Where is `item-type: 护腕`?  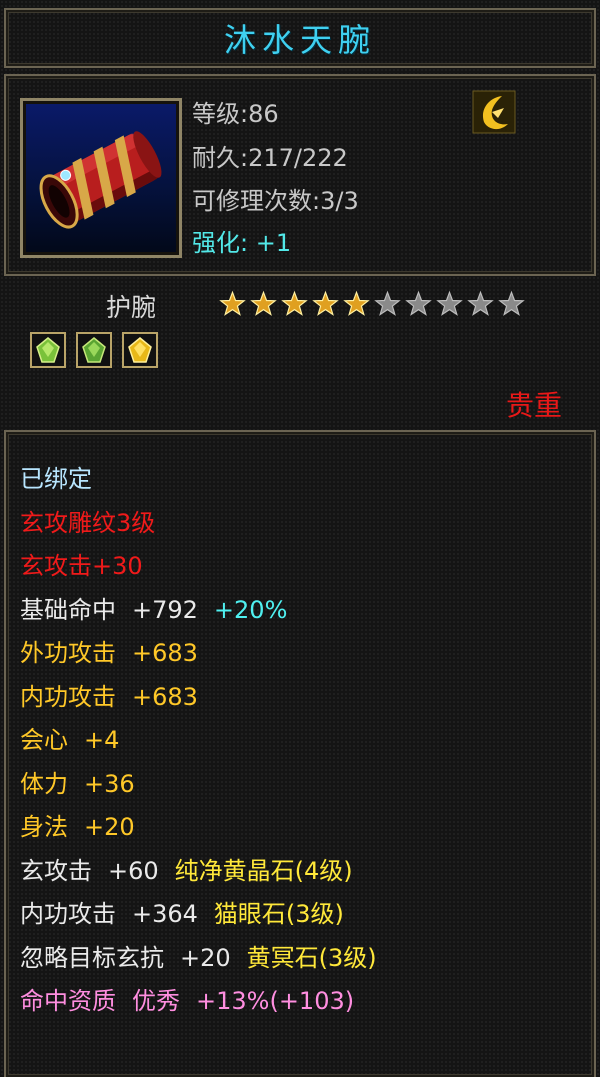
item-type: 护腕 is located at coordinates (131, 307).